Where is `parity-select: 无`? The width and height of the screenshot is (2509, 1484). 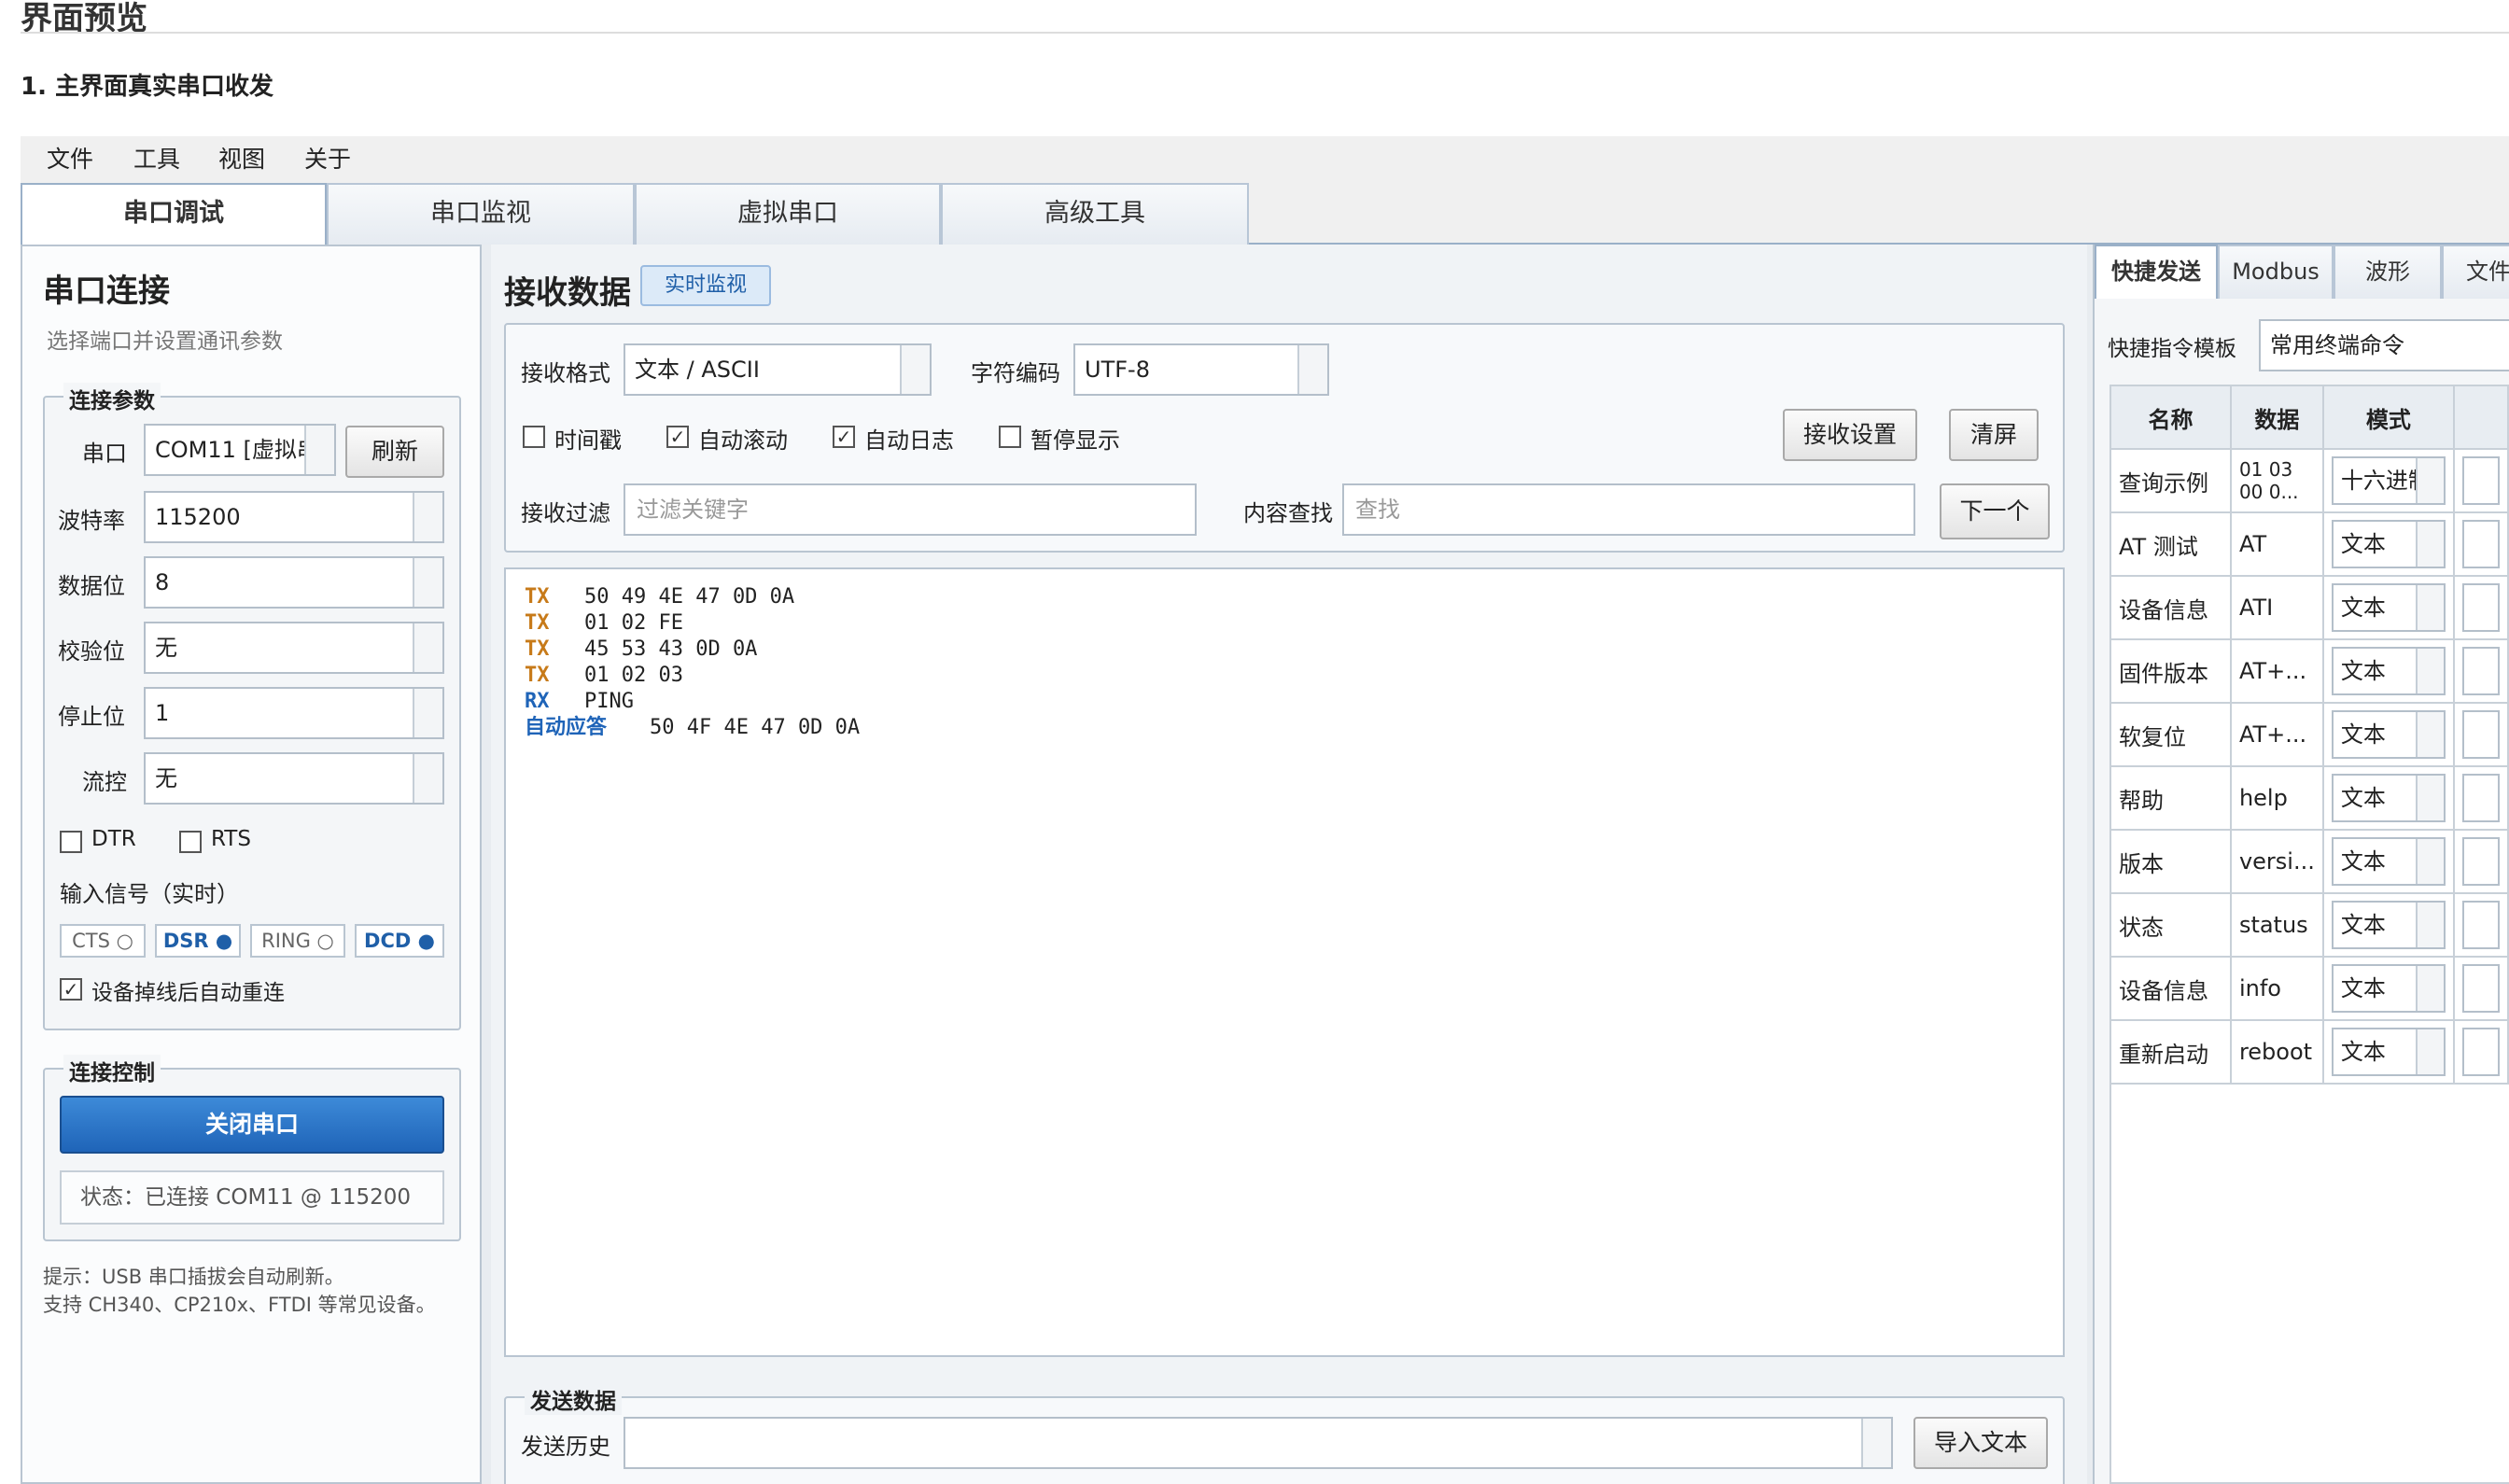
parity-select: 无 is located at coordinates (294, 648).